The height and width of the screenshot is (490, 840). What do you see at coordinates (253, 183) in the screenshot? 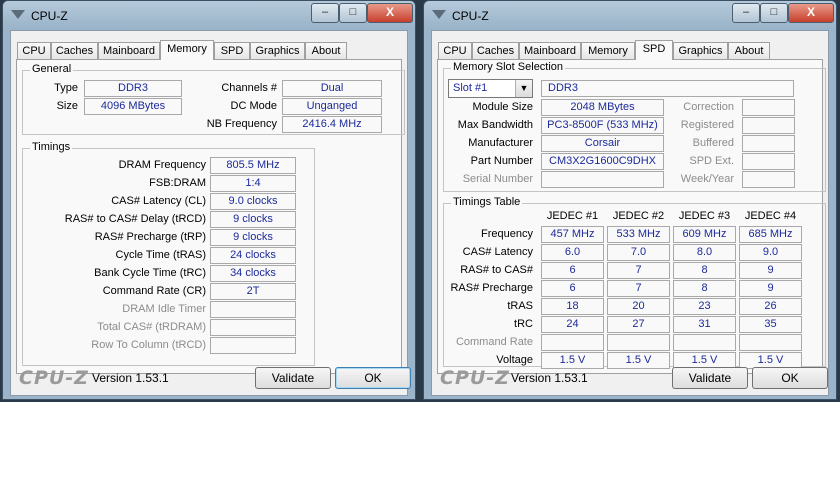
I see `fsb-dram-value: 1:4` at bounding box center [253, 183].